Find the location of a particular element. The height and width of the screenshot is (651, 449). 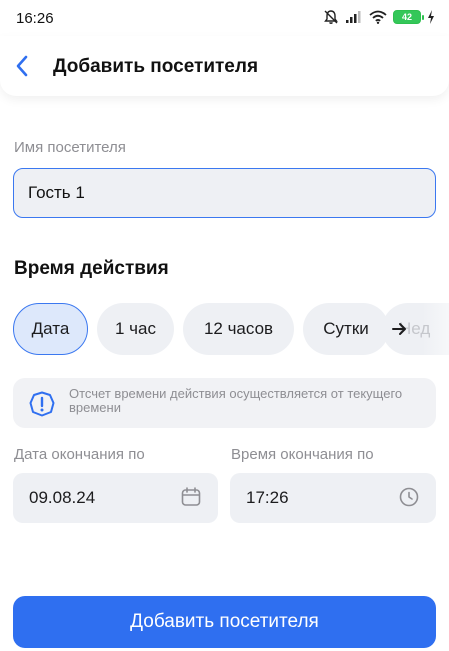

visitor-name-input is located at coordinates (224, 193).